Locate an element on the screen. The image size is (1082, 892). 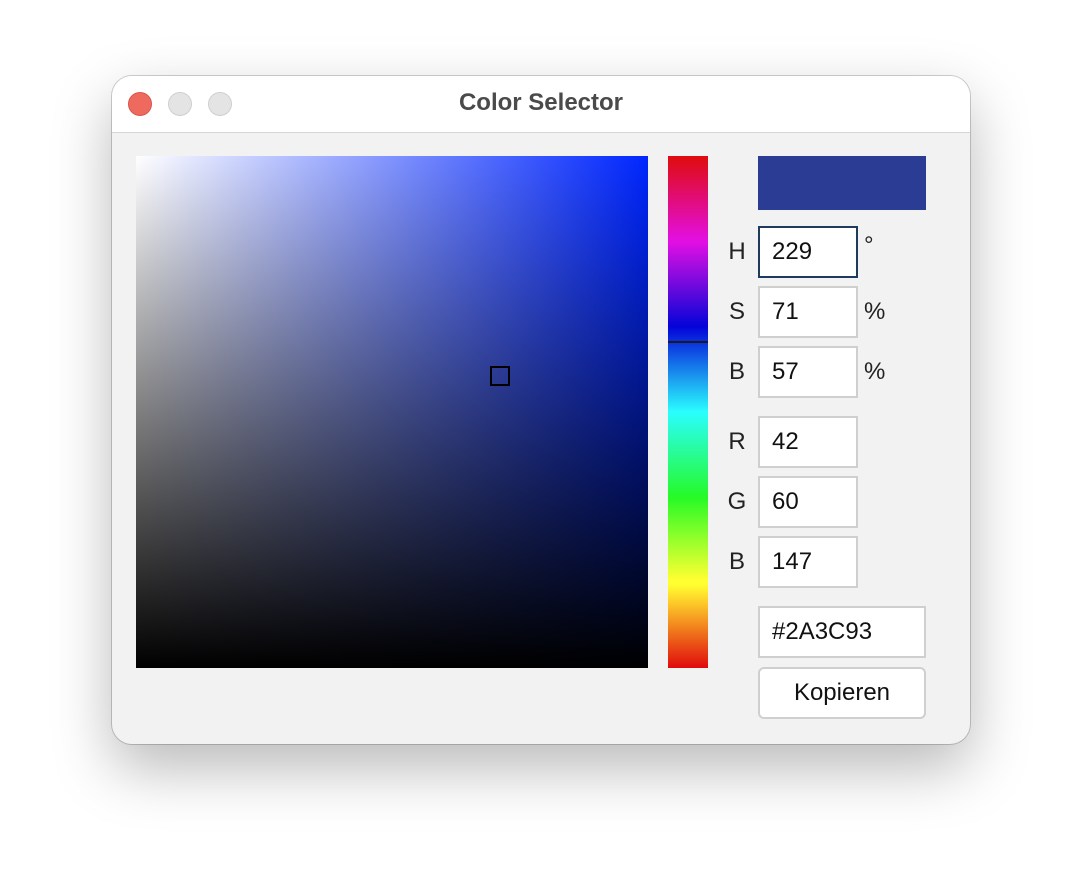
hue-slider is located at coordinates (688, 412).